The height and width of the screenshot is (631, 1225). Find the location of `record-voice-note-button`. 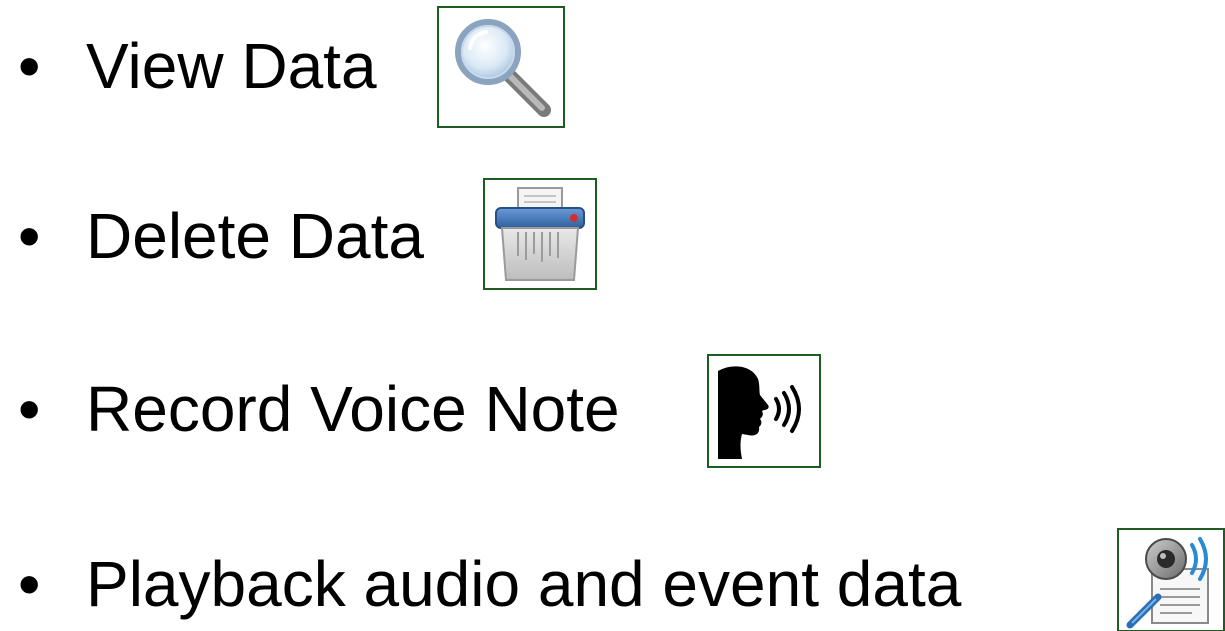

record-voice-note-button is located at coordinates (764, 411).